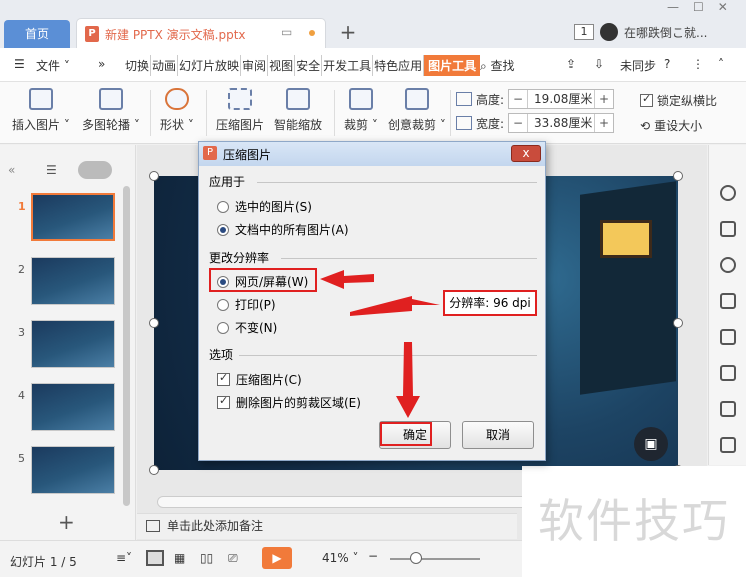 The width and height of the screenshot is (746, 577). Describe the element at coordinates (395, 306) in the screenshot. I see `arrow-to-resolution` at that location.